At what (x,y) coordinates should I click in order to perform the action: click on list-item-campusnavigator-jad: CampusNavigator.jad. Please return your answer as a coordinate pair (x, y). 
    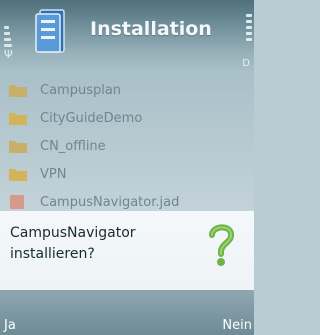
    Looking at the image, I should click on (128, 200).